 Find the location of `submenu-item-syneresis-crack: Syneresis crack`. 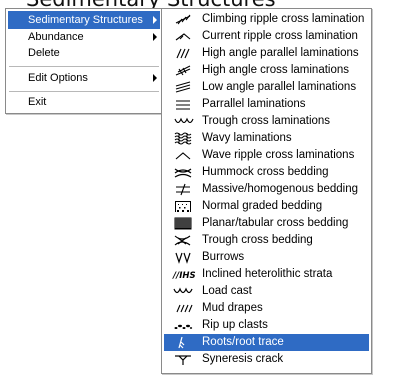

submenu-item-syneresis-crack: Syneresis crack is located at coordinates (266, 359).